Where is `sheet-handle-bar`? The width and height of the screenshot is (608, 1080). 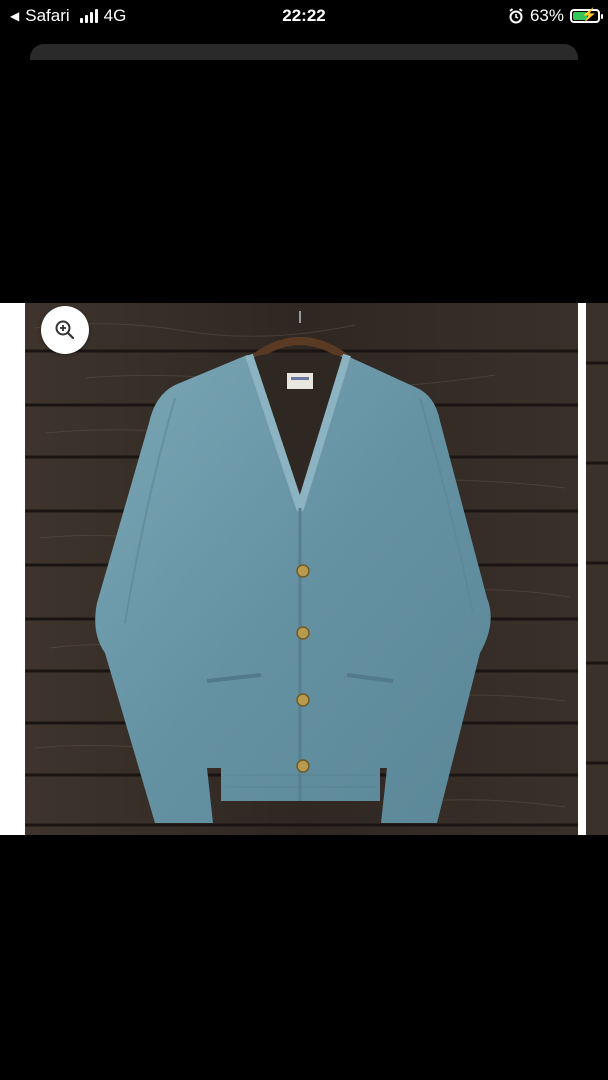
sheet-handle-bar is located at coordinates (304, 52).